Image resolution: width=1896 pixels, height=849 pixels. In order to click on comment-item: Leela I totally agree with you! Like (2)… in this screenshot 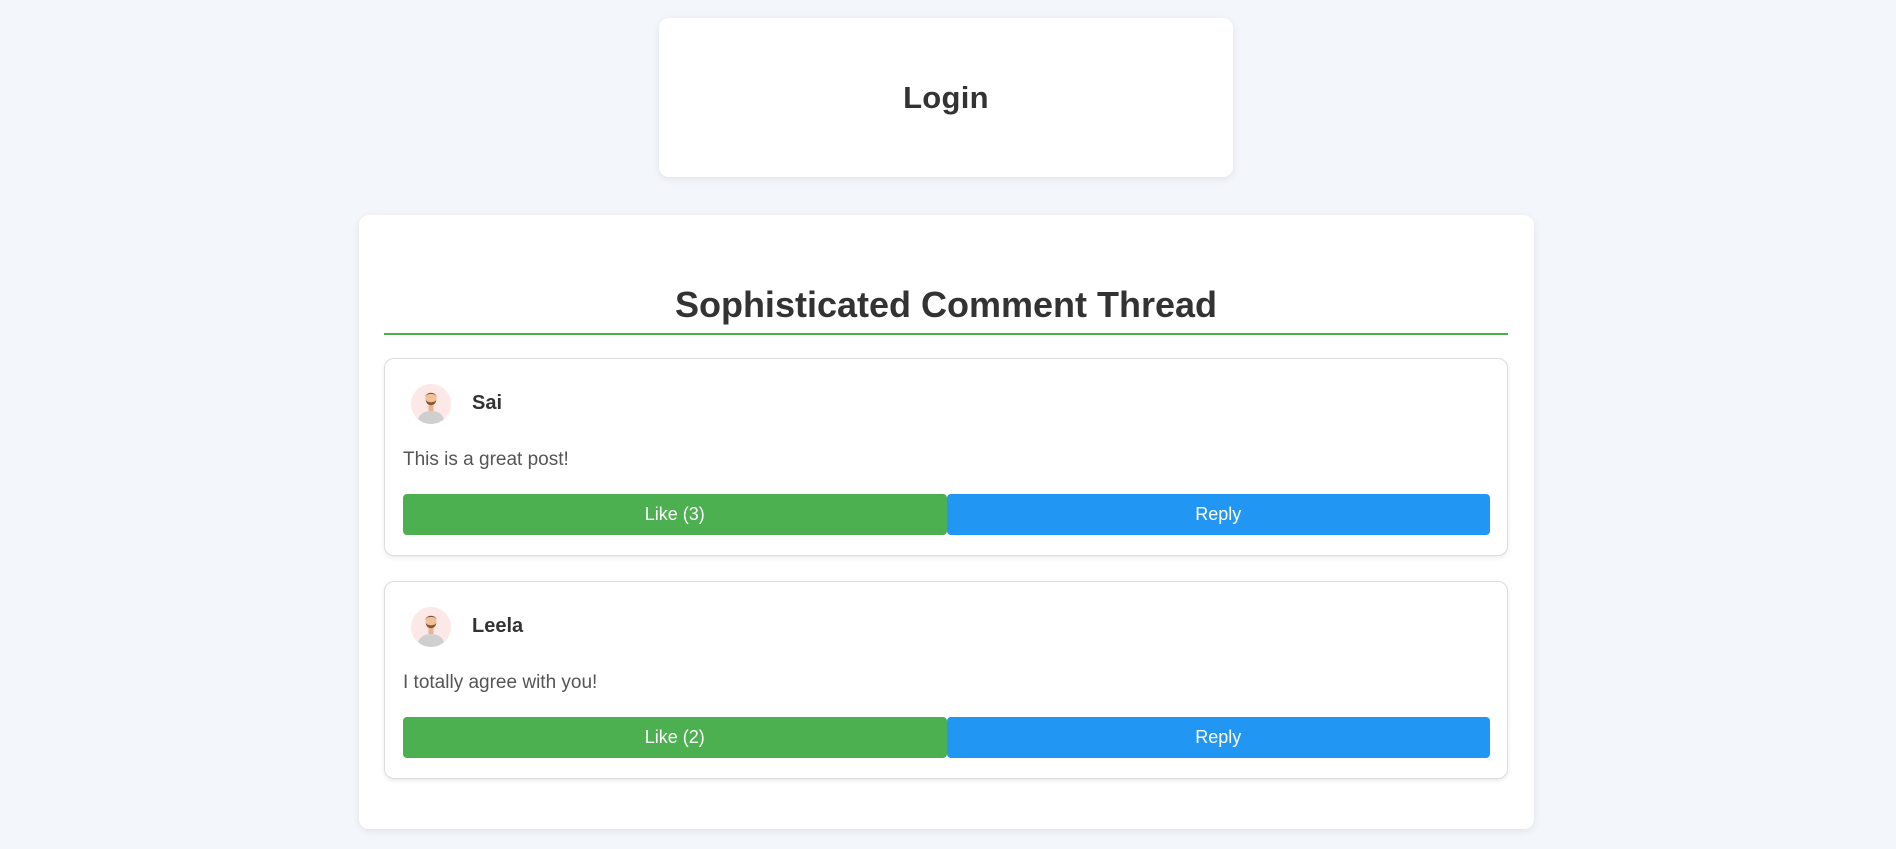, I will do `click(946, 680)`.